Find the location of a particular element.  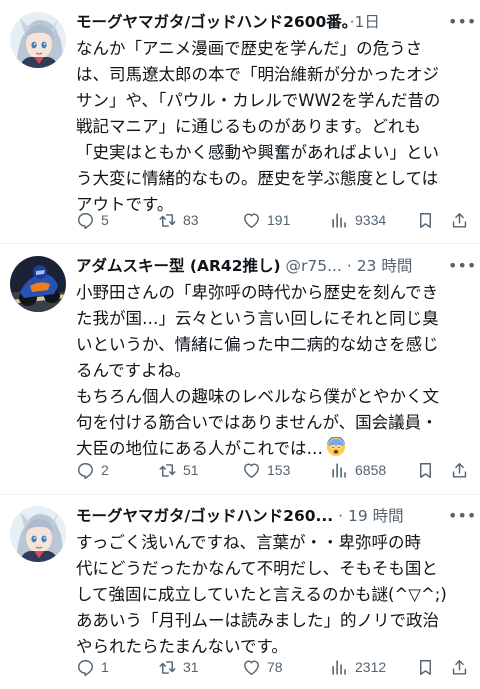

tweet-text-line: 句を付ける筋合いではありませんが、国会議員・ is located at coordinates (257, 422).